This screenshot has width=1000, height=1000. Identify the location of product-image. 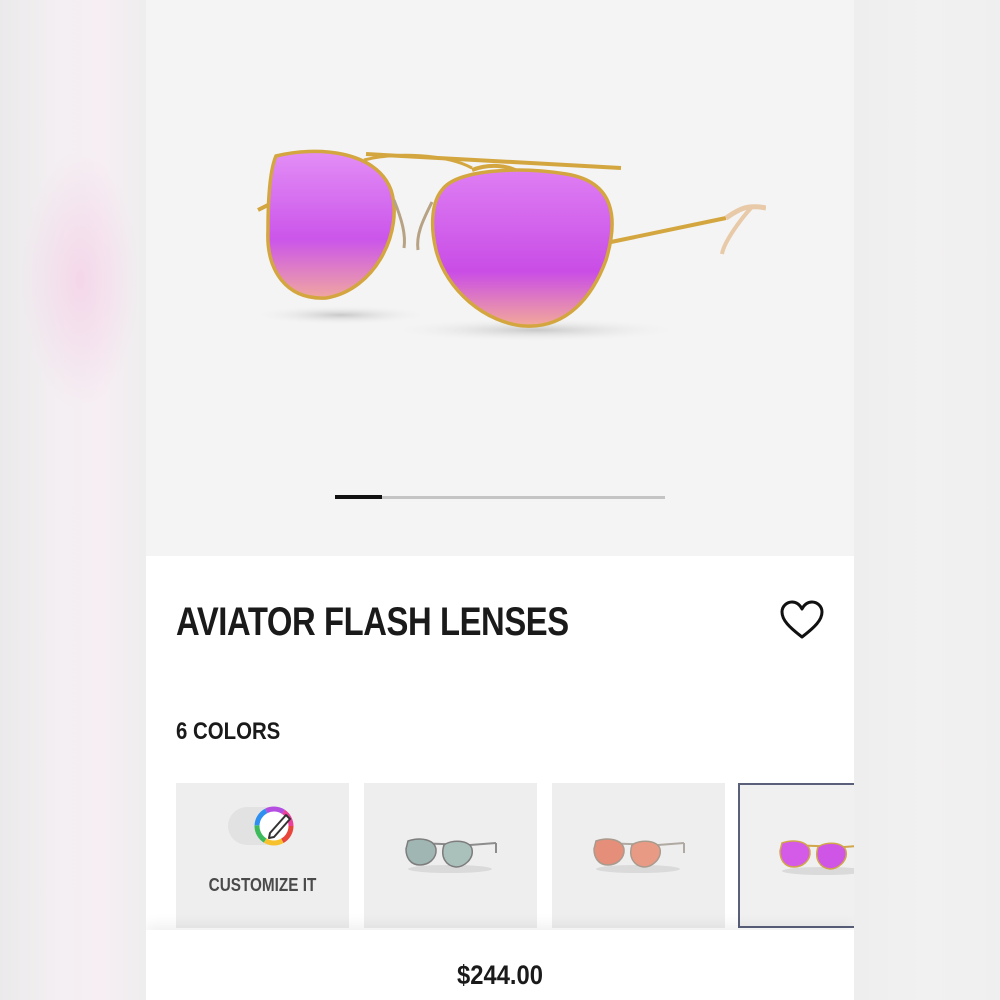
(508, 245).